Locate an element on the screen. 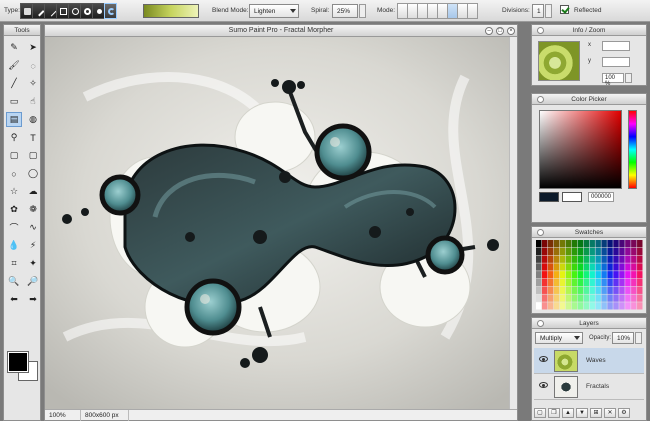 The image size is (650, 421). zoom-field: 100 % is located at coordinates (613, 80).